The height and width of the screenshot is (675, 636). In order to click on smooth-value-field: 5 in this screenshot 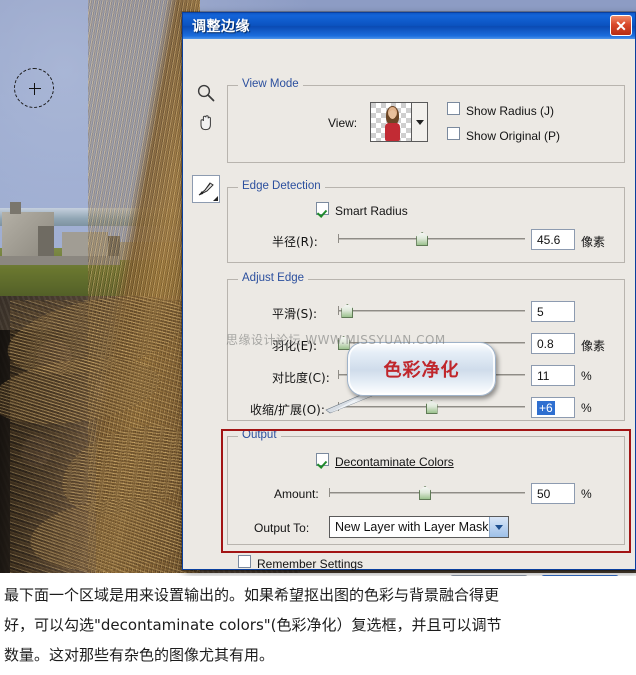, I will do `click(553, 311)`.